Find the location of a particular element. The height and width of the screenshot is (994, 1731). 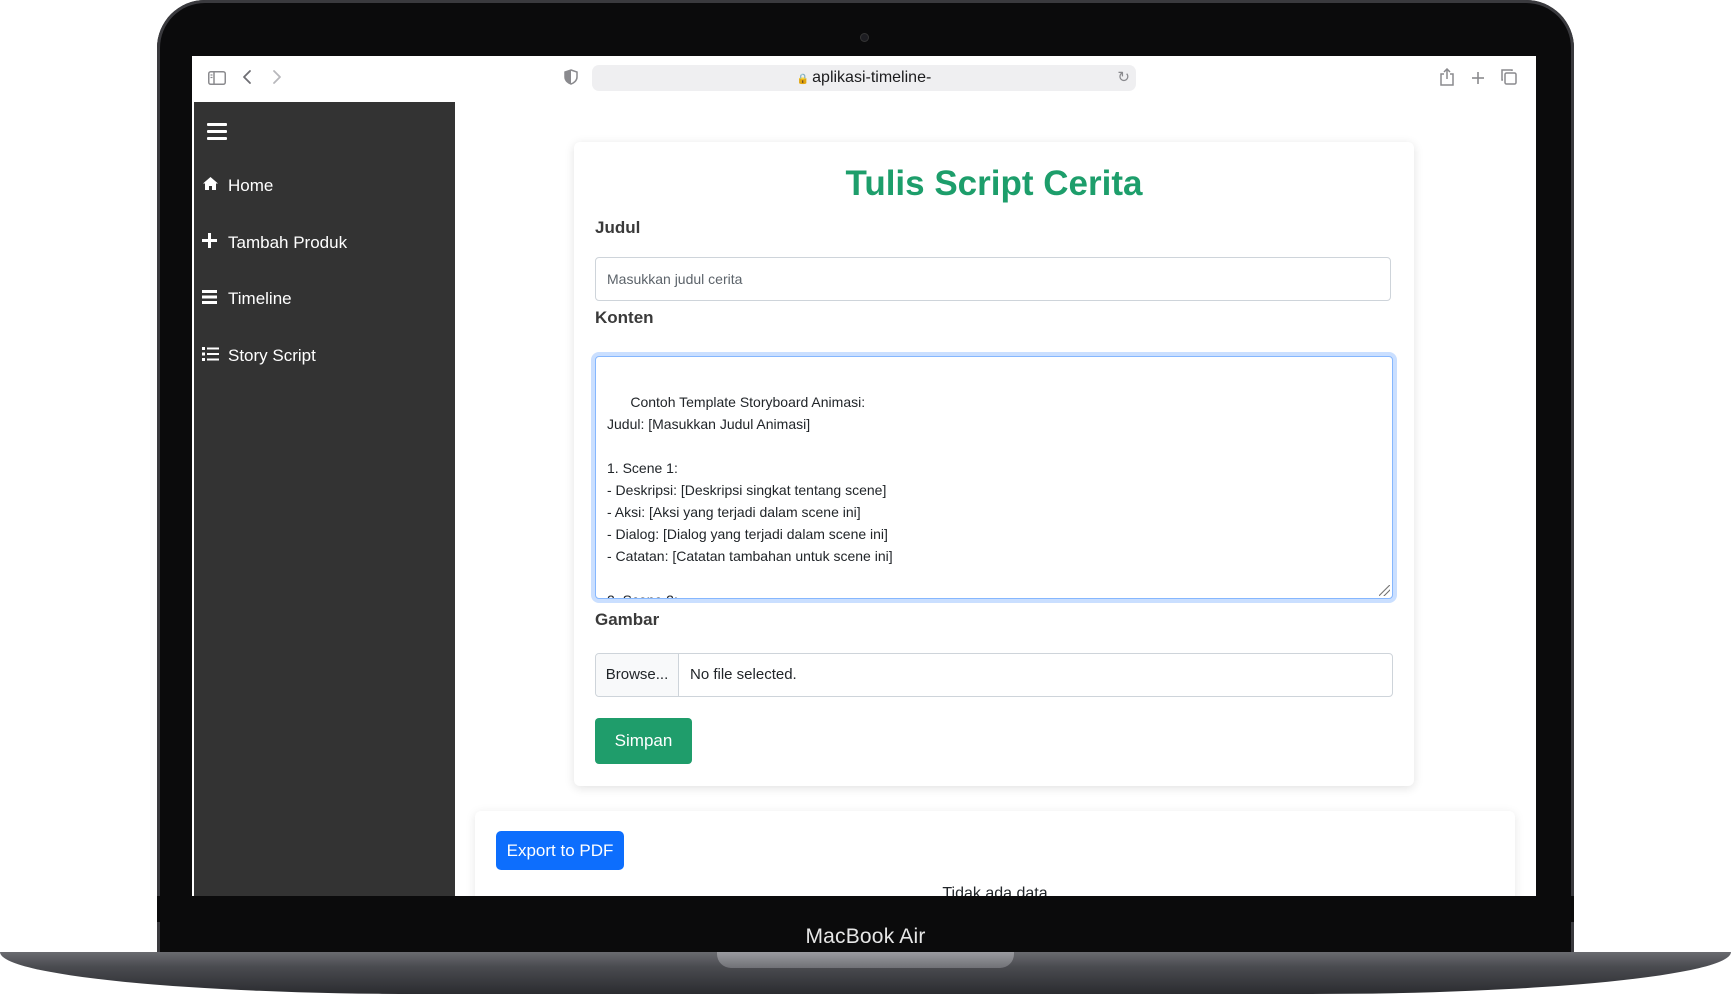

address-bar: 🔒 aplikasi-timeline- ↻ is located at coordinates (864, 78).